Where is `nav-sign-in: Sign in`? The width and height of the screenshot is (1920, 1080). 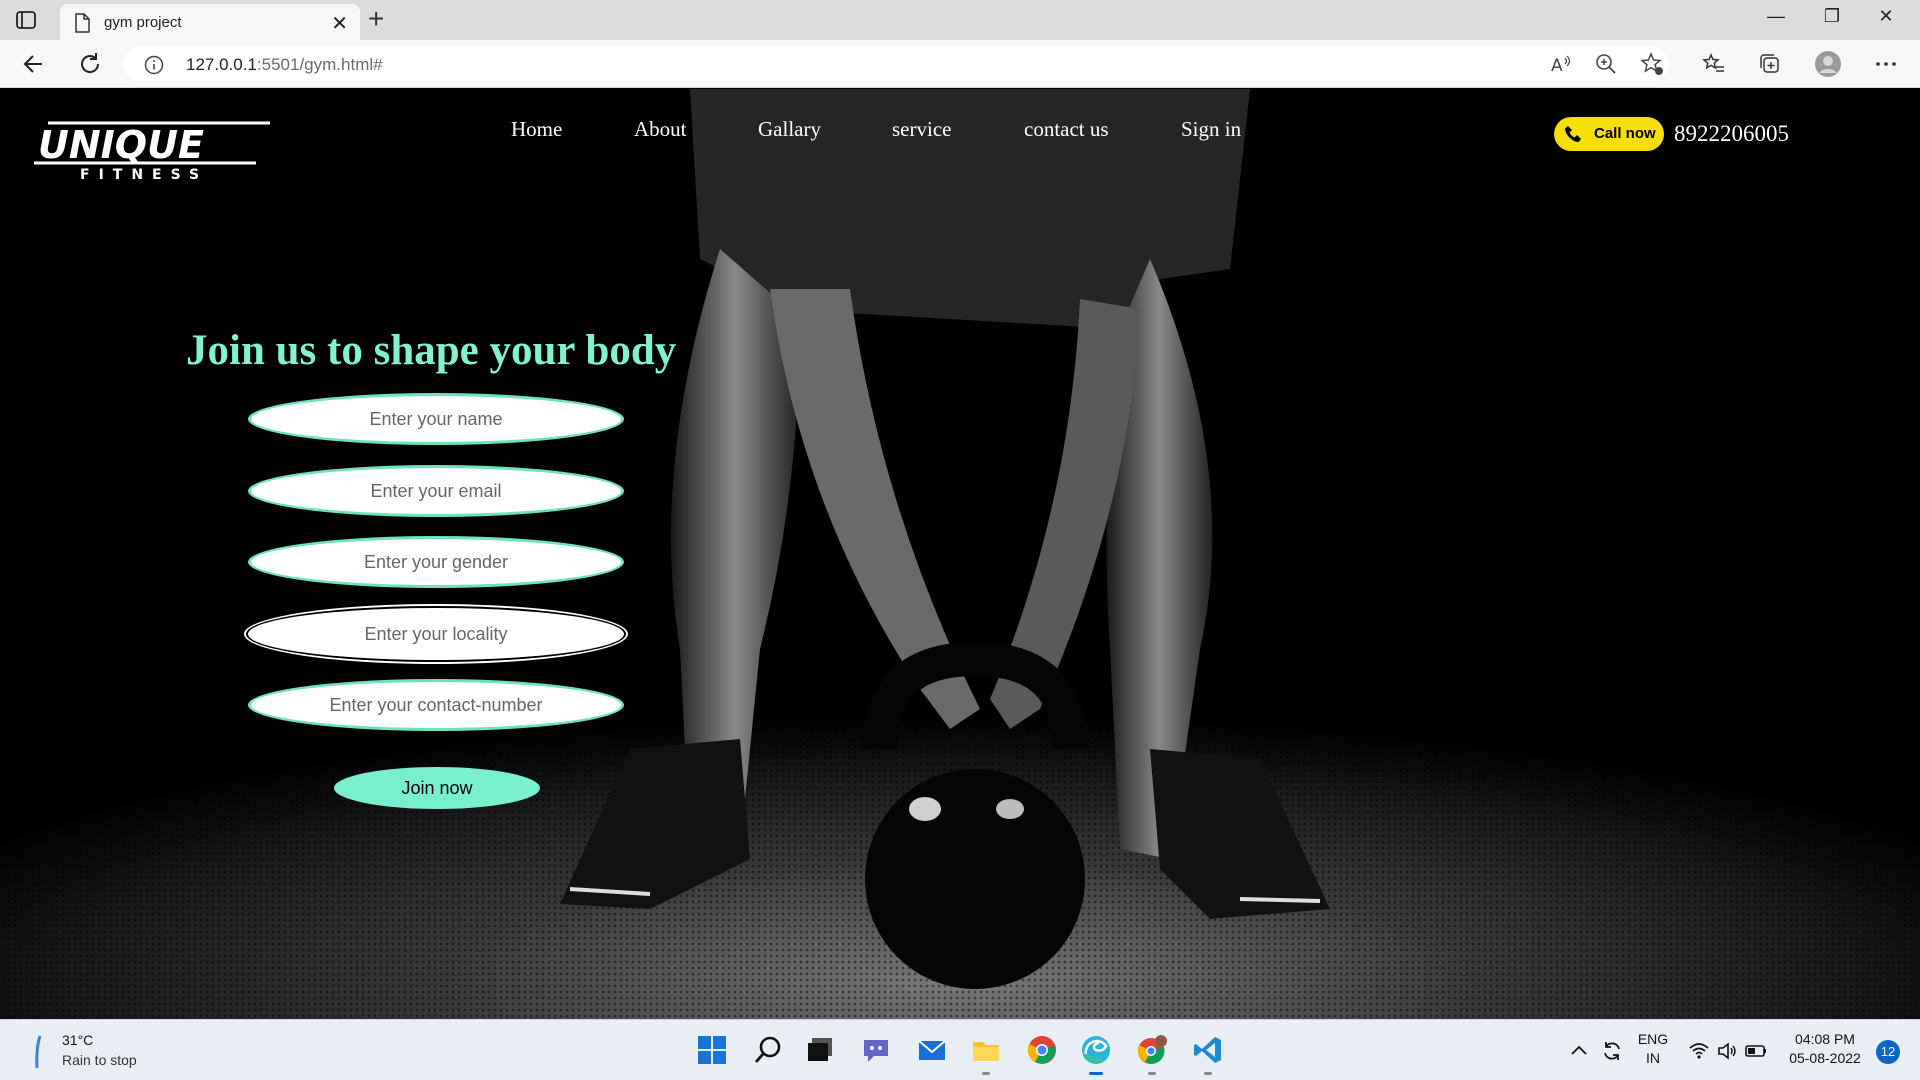 nav-sign-in: Sign in is located at coordinates (1211, 129).